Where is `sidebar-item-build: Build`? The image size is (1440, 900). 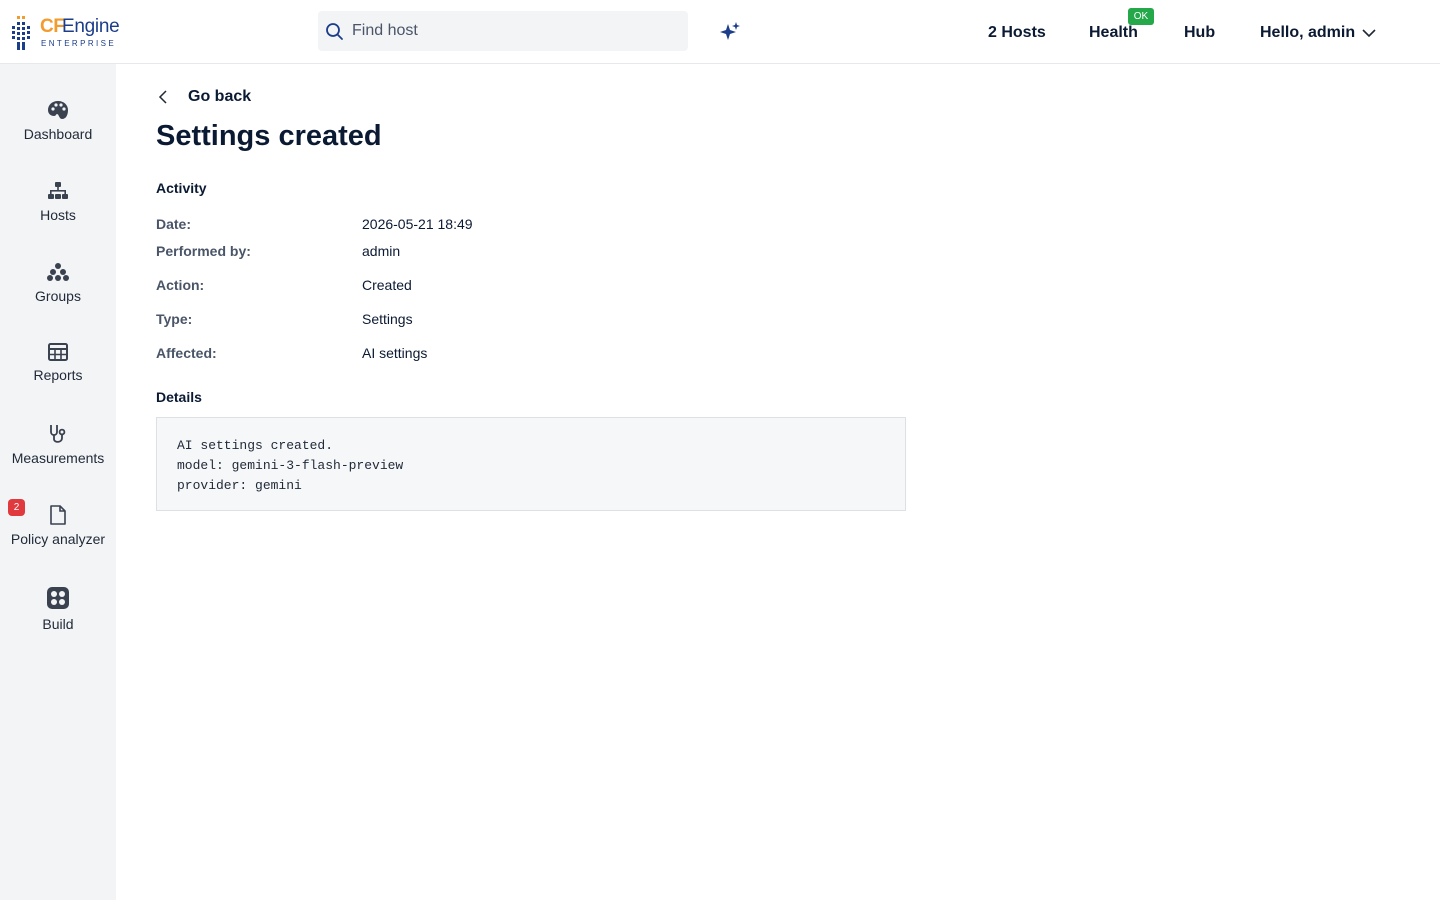
sidebar-item-build: Build is located at coordinates (58, 616).